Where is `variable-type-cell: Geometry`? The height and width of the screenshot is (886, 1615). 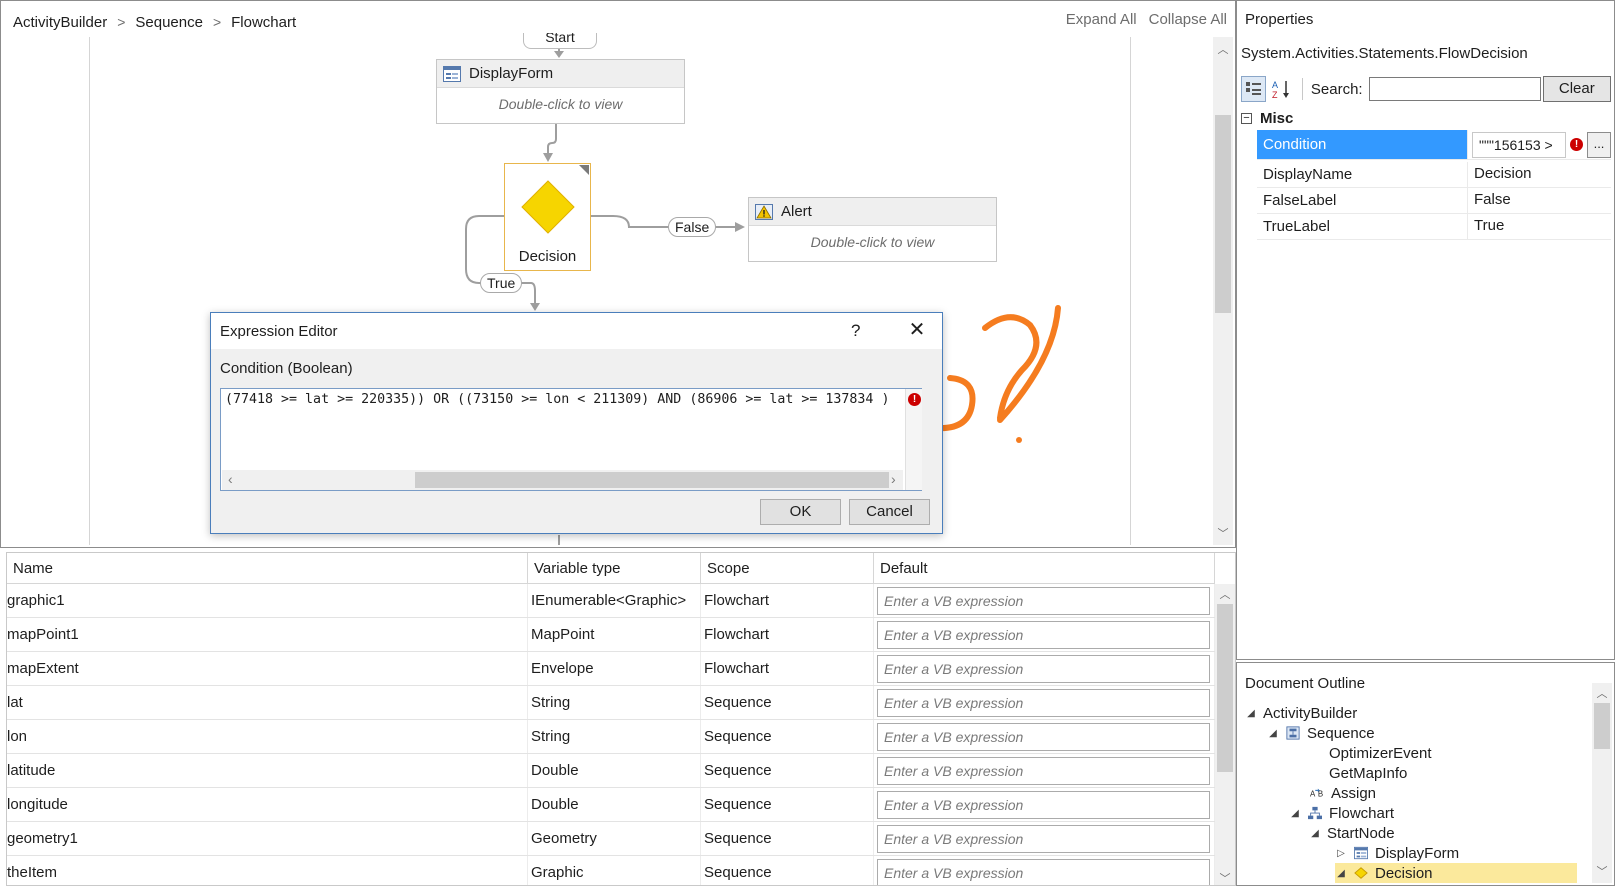
variable-type-cell: Geometry is located at coordinates (614, 838).